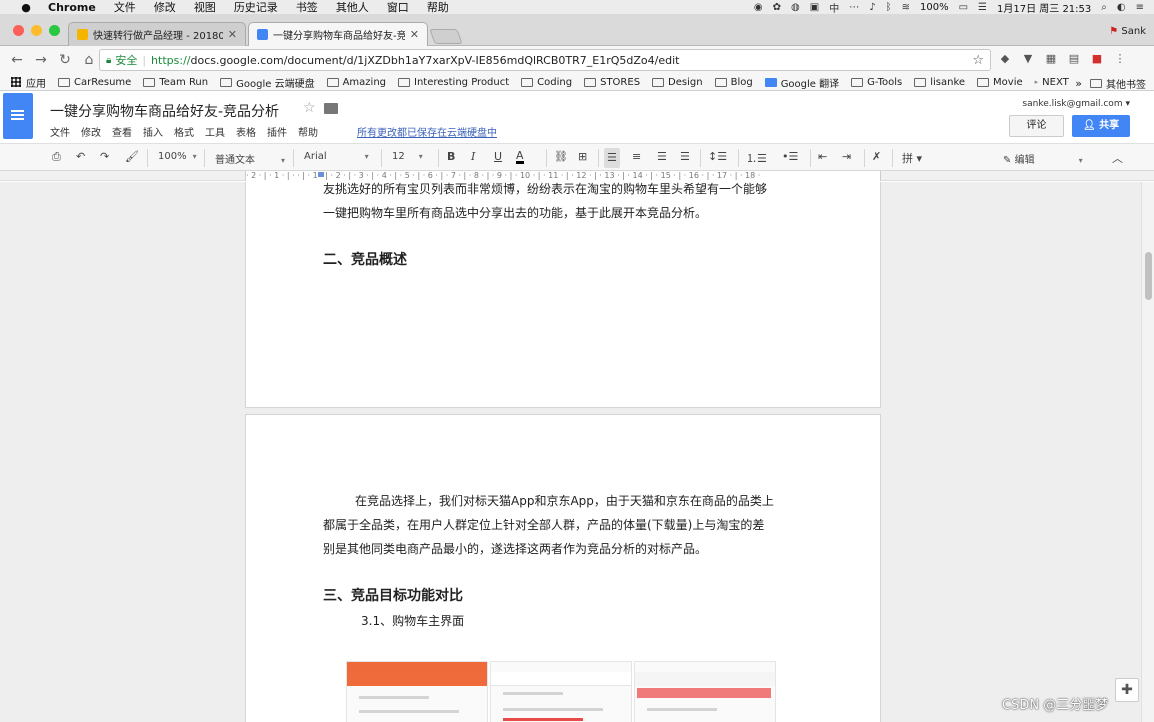 This screenshot has width=1154, height=722. Describe the element at coordinates (1005, 59) in the screenshot. I see `evernote-extension-icon: ◆` at that location.